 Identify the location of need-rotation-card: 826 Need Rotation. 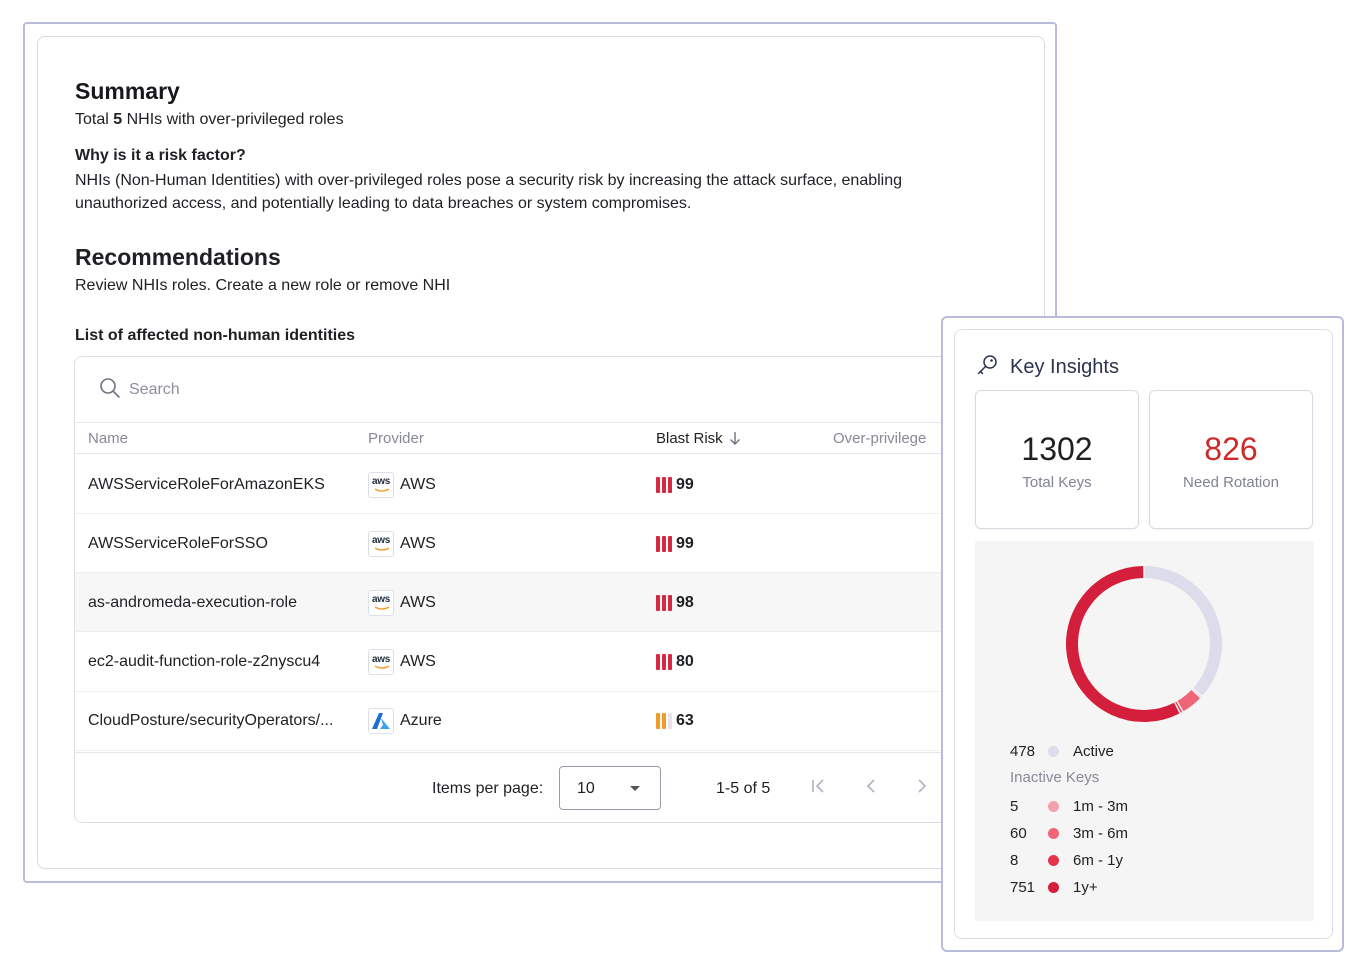
(1231, 459).